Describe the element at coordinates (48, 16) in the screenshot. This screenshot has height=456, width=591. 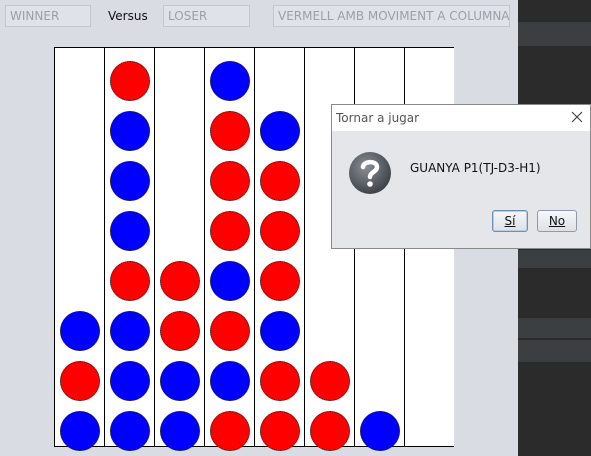
I see `player1-field: WINNER` at that location.